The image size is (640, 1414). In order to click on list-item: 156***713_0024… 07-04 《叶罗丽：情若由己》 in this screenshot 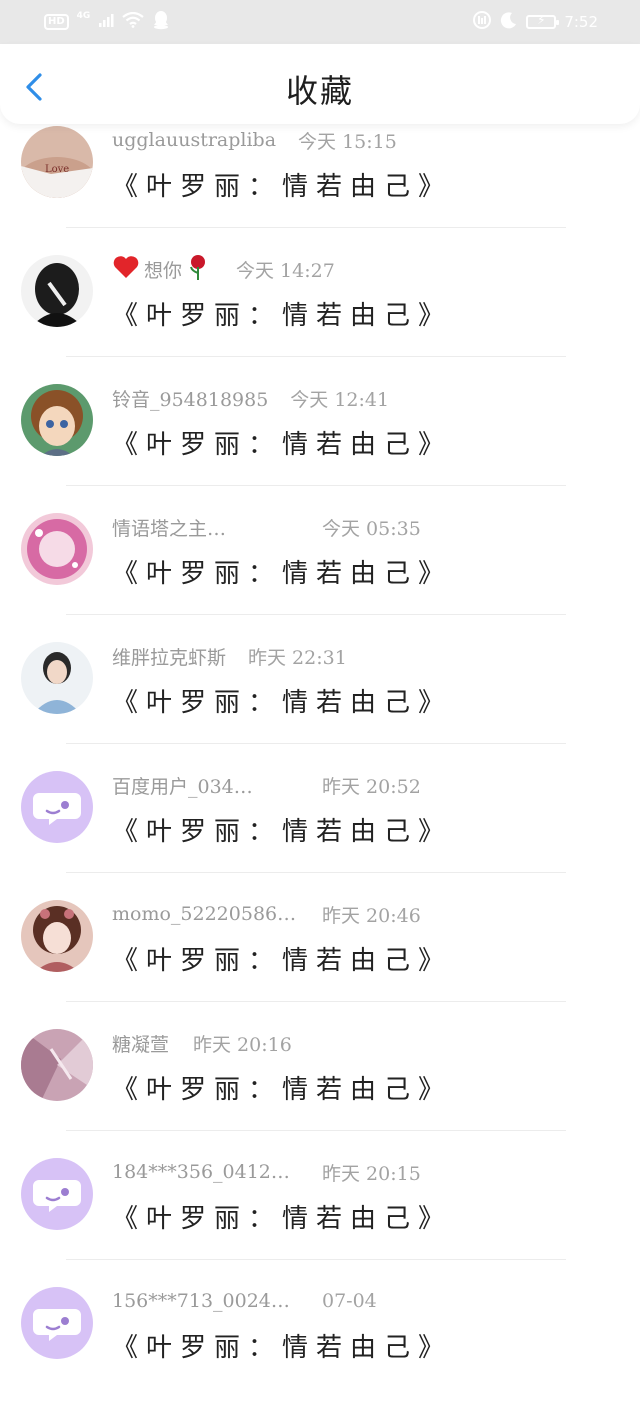, I will do `click(320, 1349)`.